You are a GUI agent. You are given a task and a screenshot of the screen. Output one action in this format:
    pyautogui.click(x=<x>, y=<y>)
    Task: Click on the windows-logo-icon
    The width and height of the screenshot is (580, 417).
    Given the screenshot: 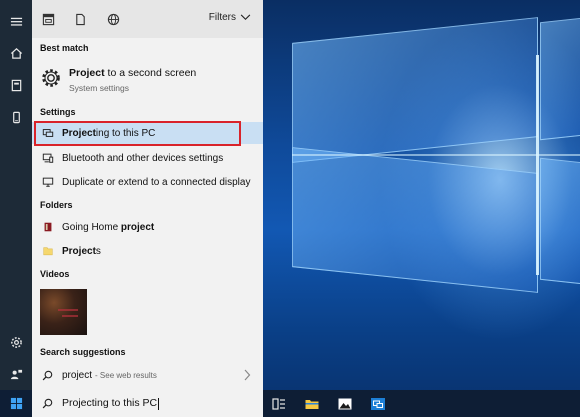 What is the action you would take?
    pyautogui.click(x=16, y=403)
    